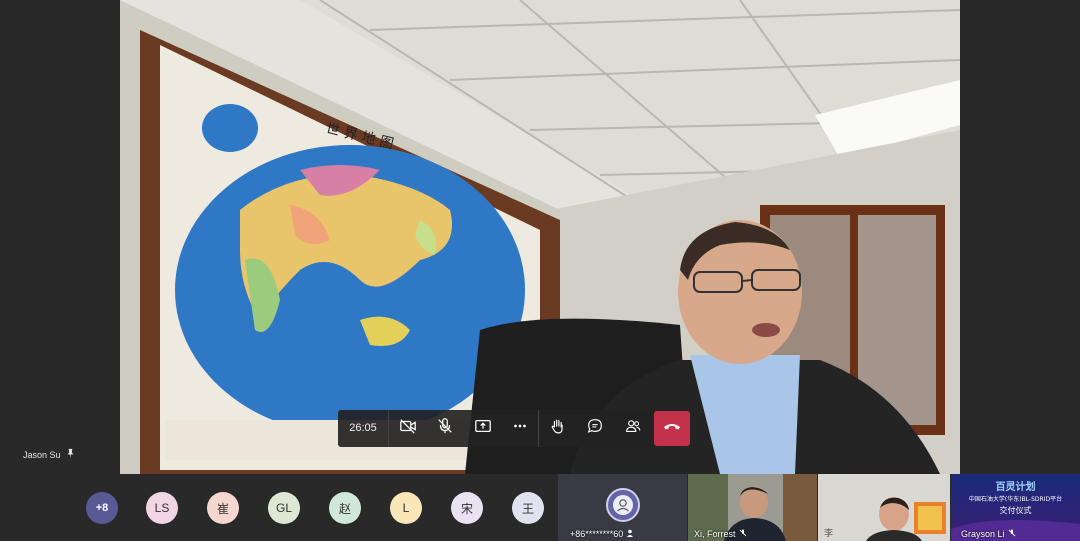  Describe the element at coordinates (467, 508) in the screenshot. I see `participant-avatar: 宋` at that location.